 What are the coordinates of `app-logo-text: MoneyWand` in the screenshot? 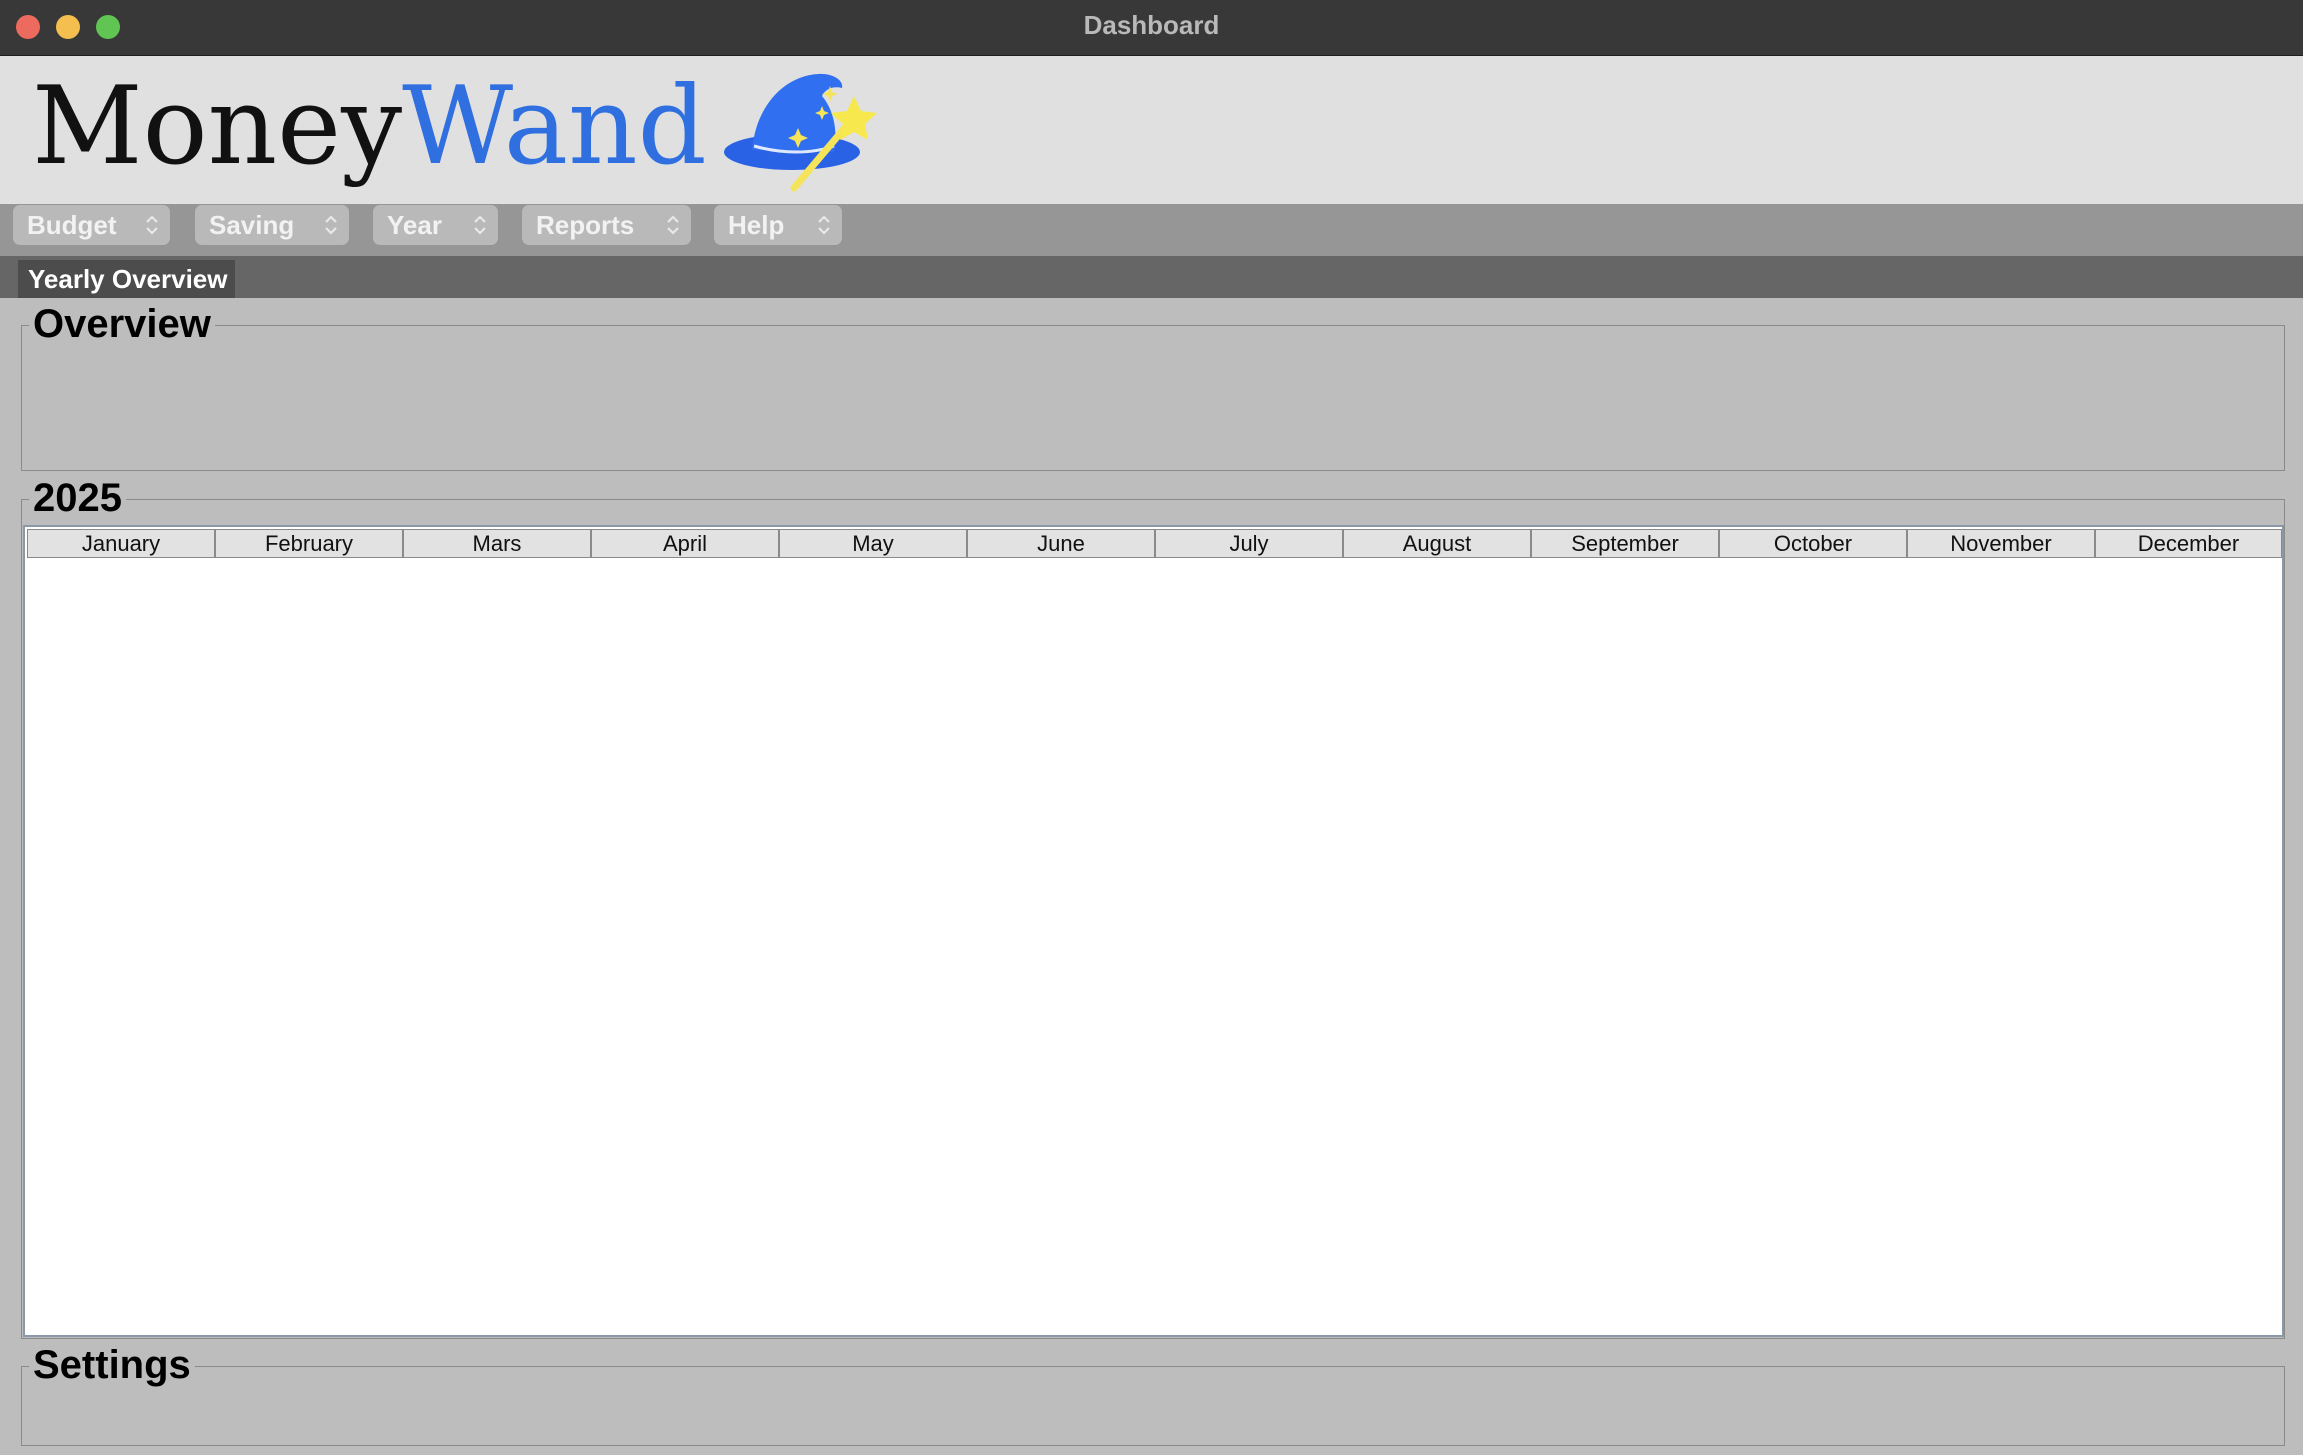 It's located at (369, 127).